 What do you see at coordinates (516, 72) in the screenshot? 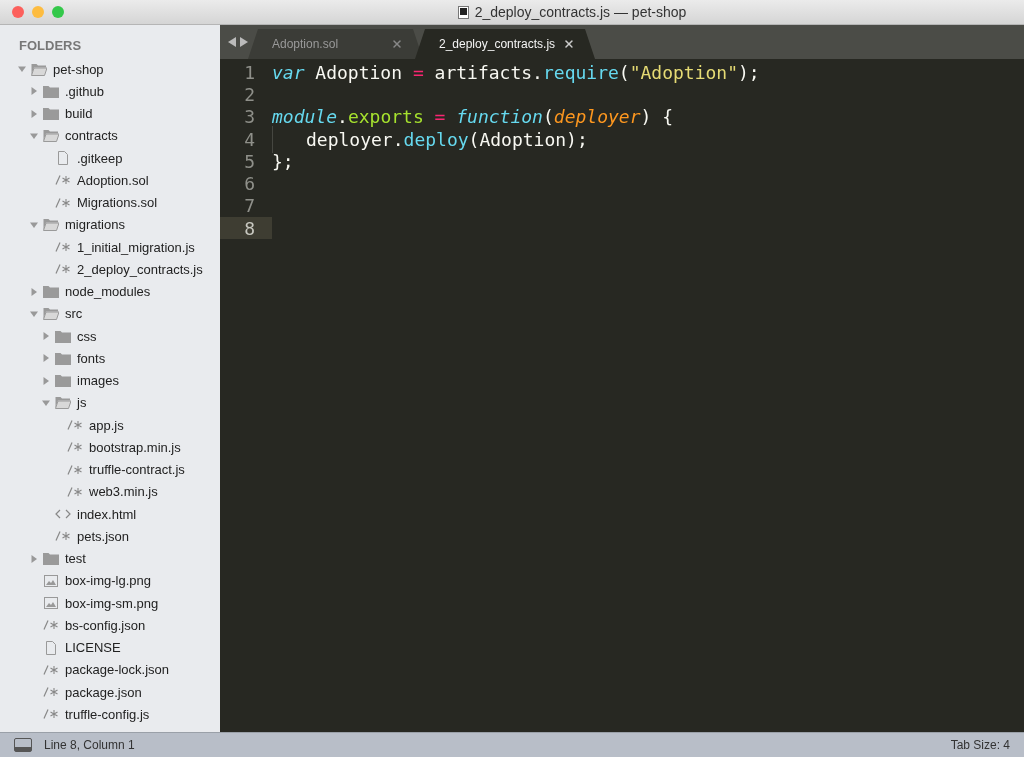
I see `code-line: var Adoption = artifacts.require("Adoption");` at bounding box center [516, 72].